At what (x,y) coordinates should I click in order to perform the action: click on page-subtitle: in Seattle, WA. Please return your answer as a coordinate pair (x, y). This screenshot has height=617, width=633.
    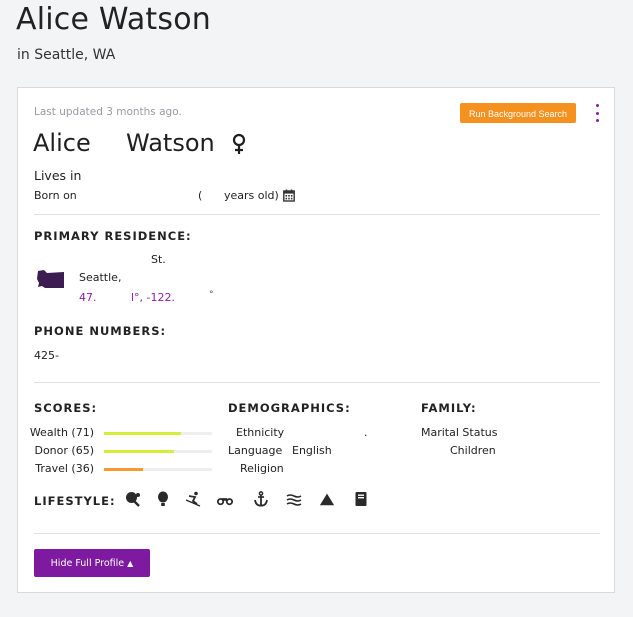
    Looking at the image, I should click on (66, 55).